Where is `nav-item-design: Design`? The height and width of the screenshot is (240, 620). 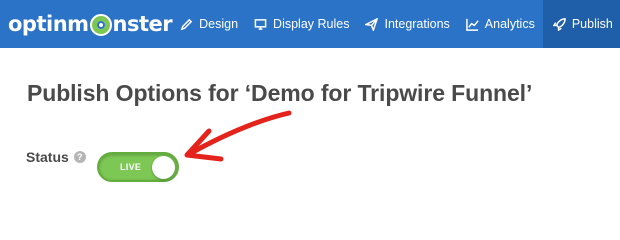
nav-item-design: Design is located at coordinates (209, 24).